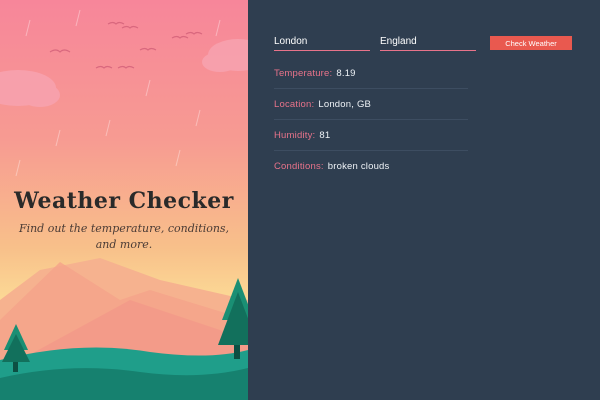  Describe the element at coordinates (294, 104) in the screenshot. I see `location-label: Location:` at that location.